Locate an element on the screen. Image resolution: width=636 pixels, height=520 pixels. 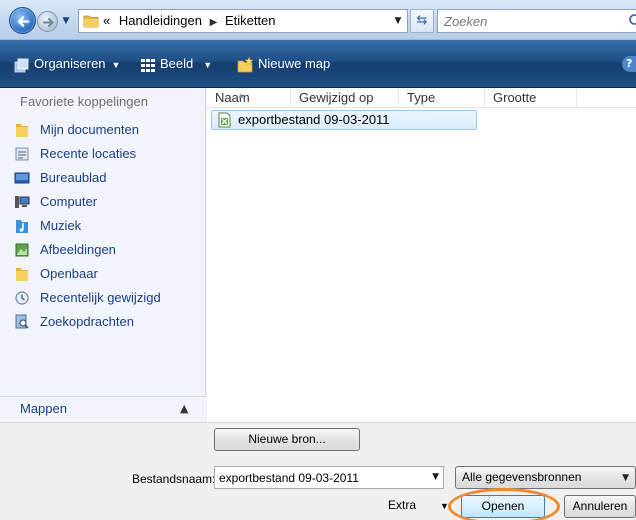
refresh-icon: ⇆ is located at coordinates (422, 20).